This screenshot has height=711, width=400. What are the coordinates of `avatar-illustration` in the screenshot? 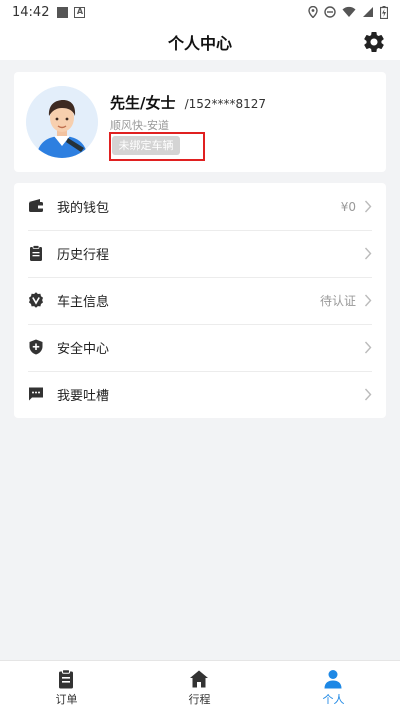 It's located at (62, 122).